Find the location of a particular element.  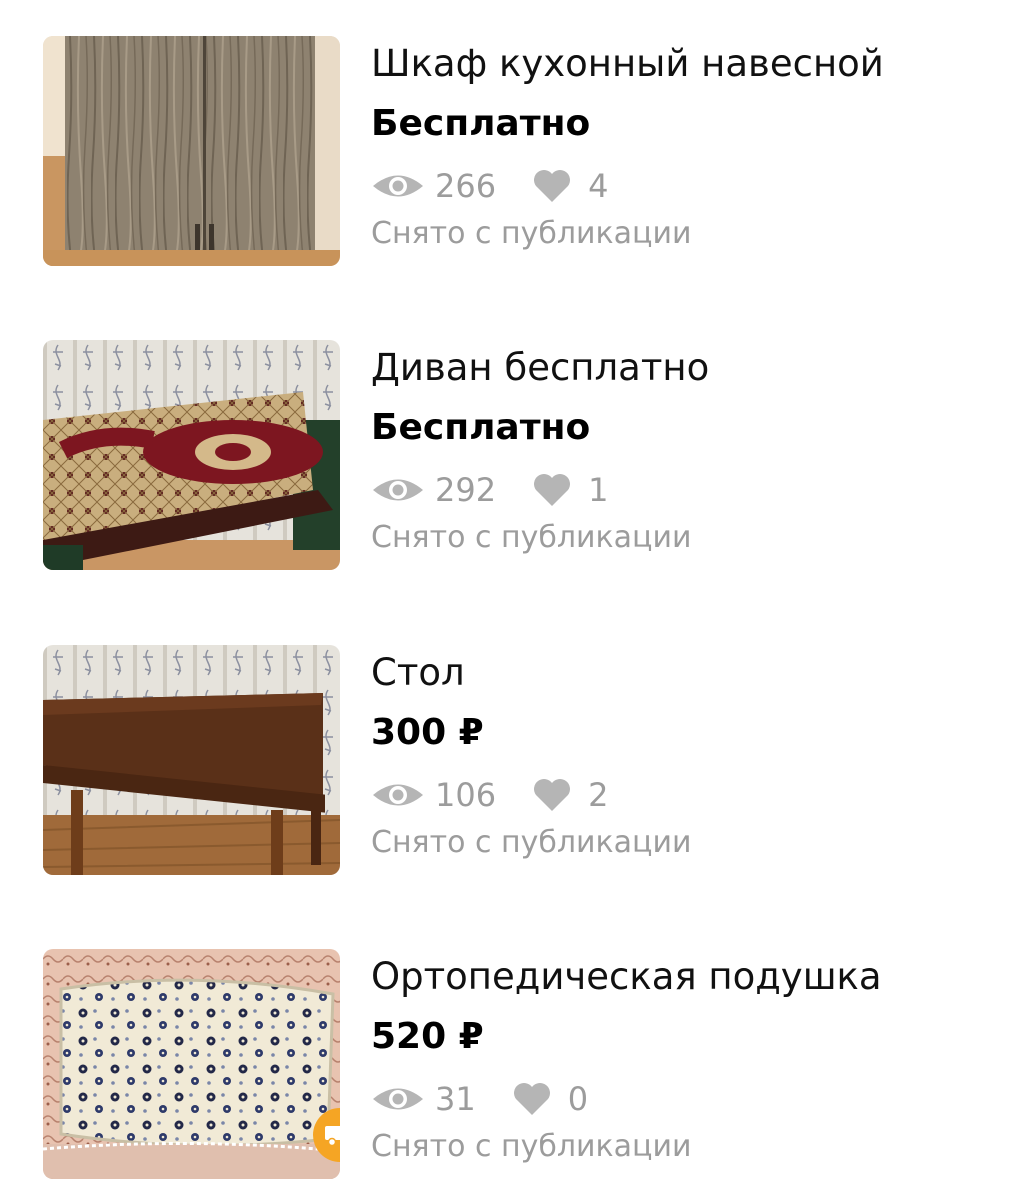

listing-title: Шкаф кухонный навесной is located at coordinates (627, 64).